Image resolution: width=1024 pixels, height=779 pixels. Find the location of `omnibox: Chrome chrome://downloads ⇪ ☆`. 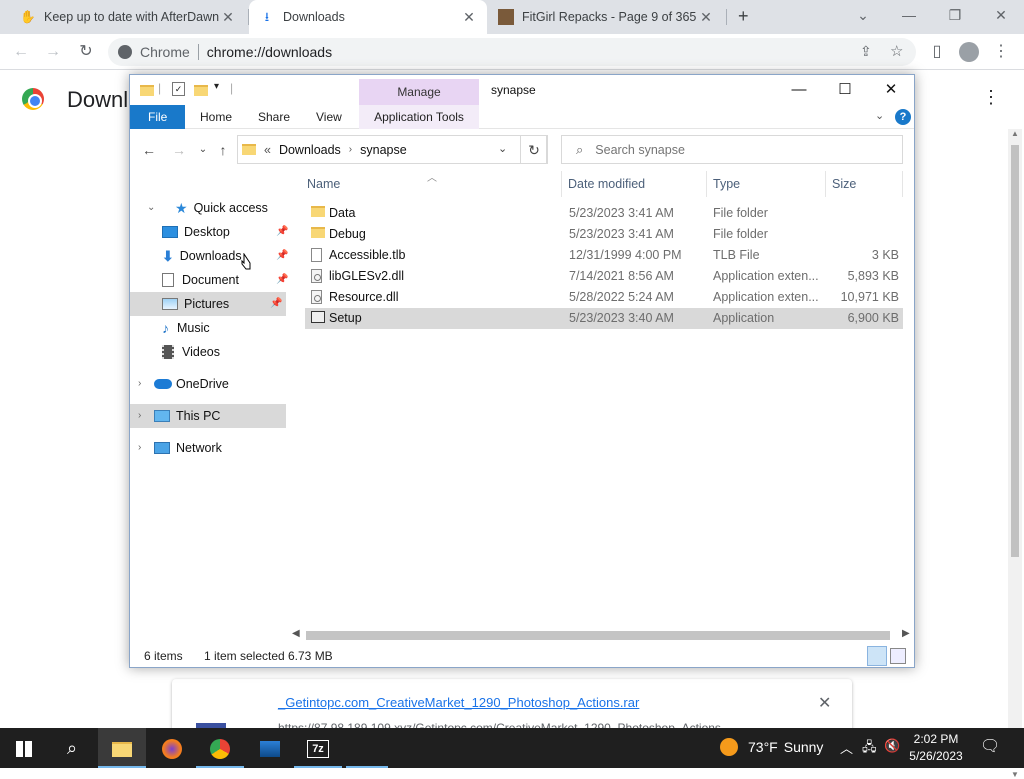

omnibox: Chrome chrome://downloads ⇪ ☆ is located at coordinates (512, 52).